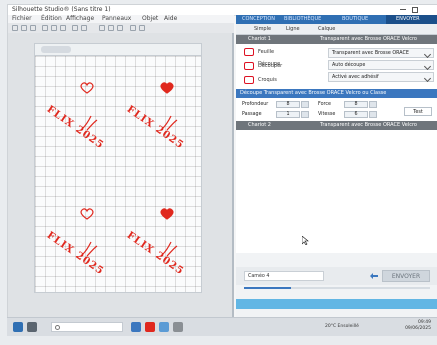 The height and width of the screenshot is (345, 437). Describe the element at coordinates (428, 15) in the screenshot. I see `close-icon` at that location.